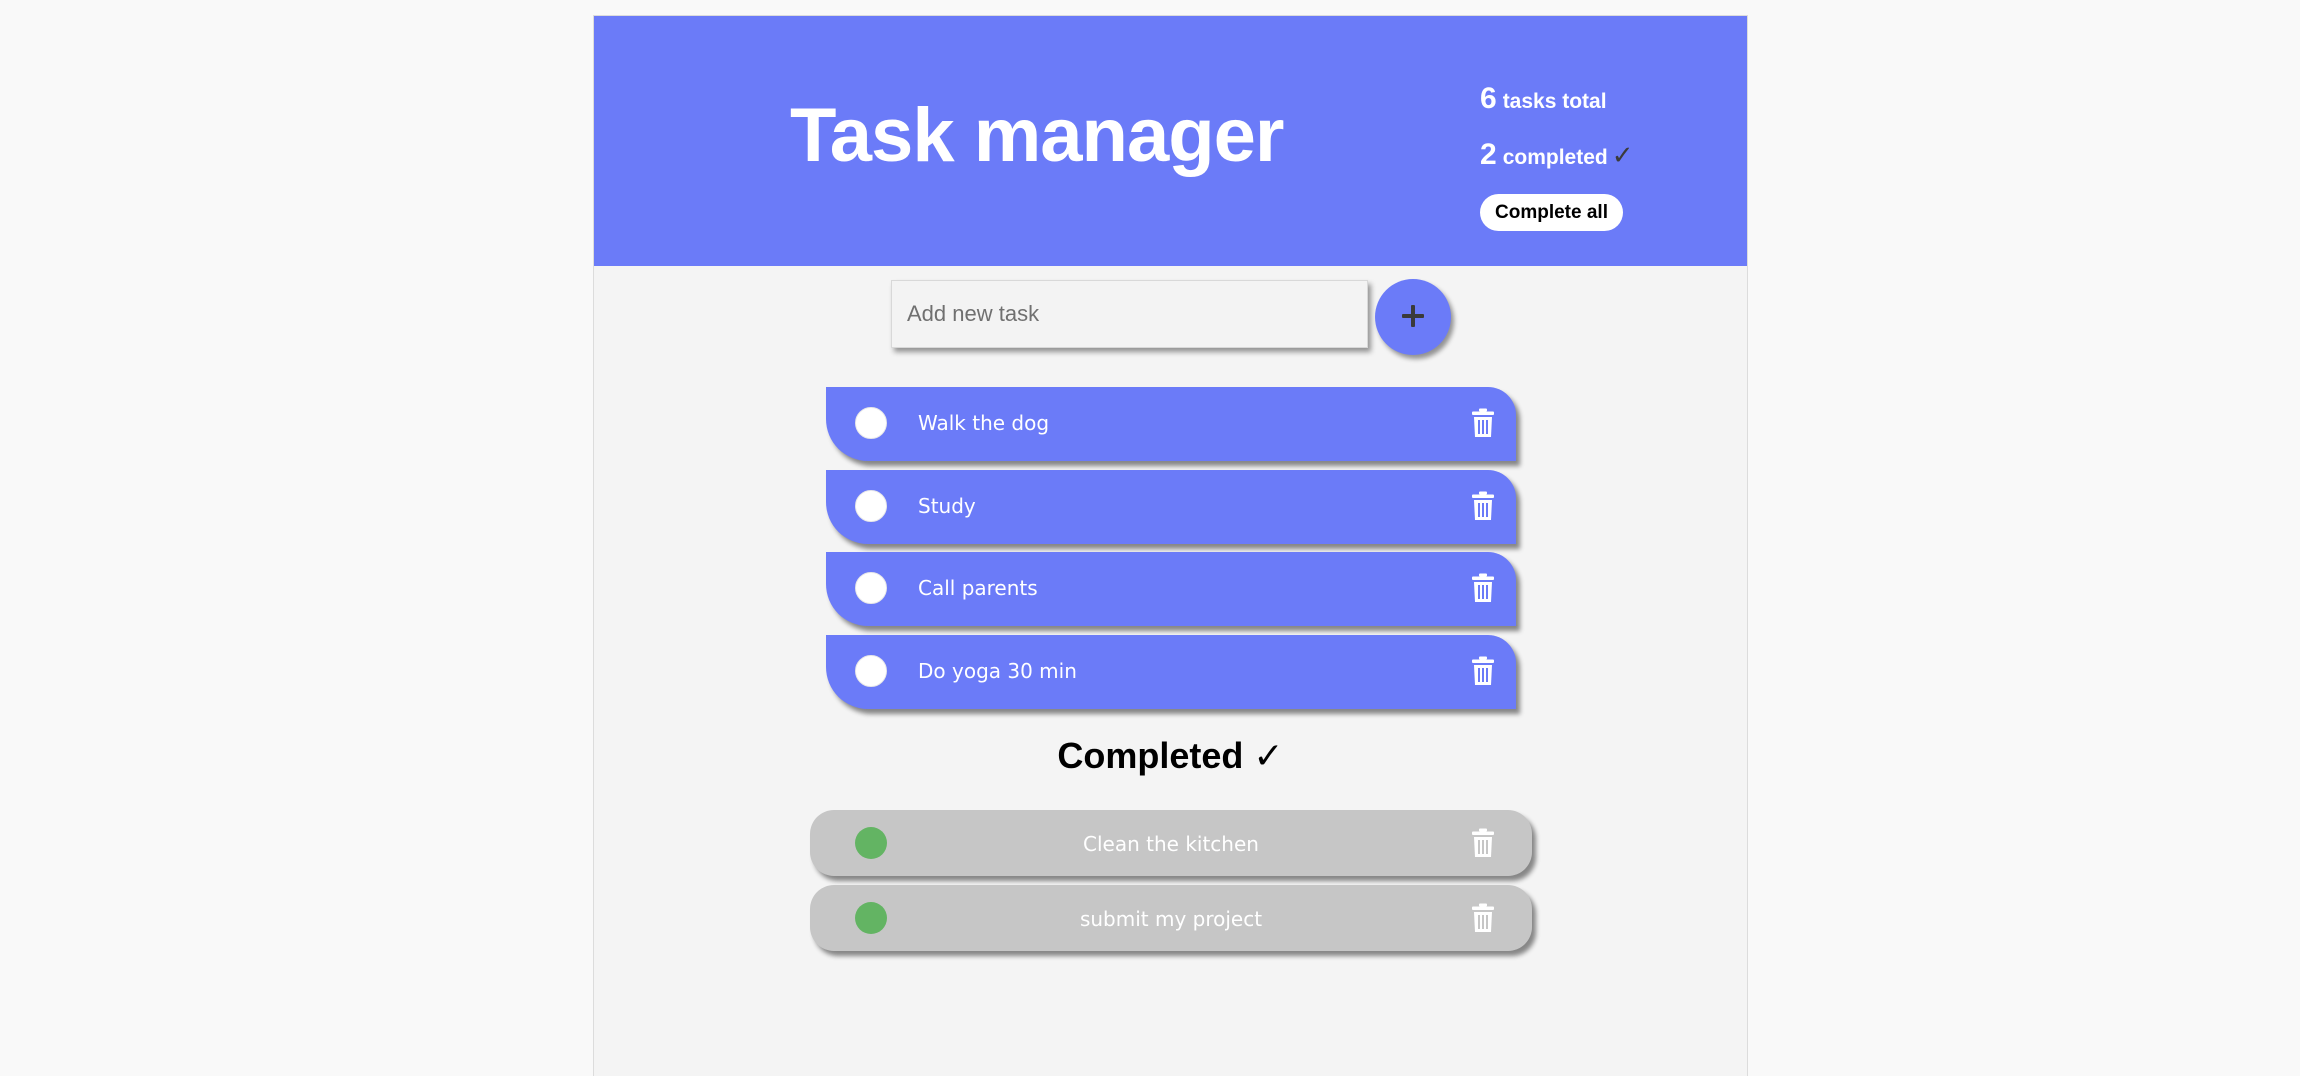 This screenshot has width=2300, height=1076. I want to click on task-label: Clean the kitchen, so click(1171, 844).